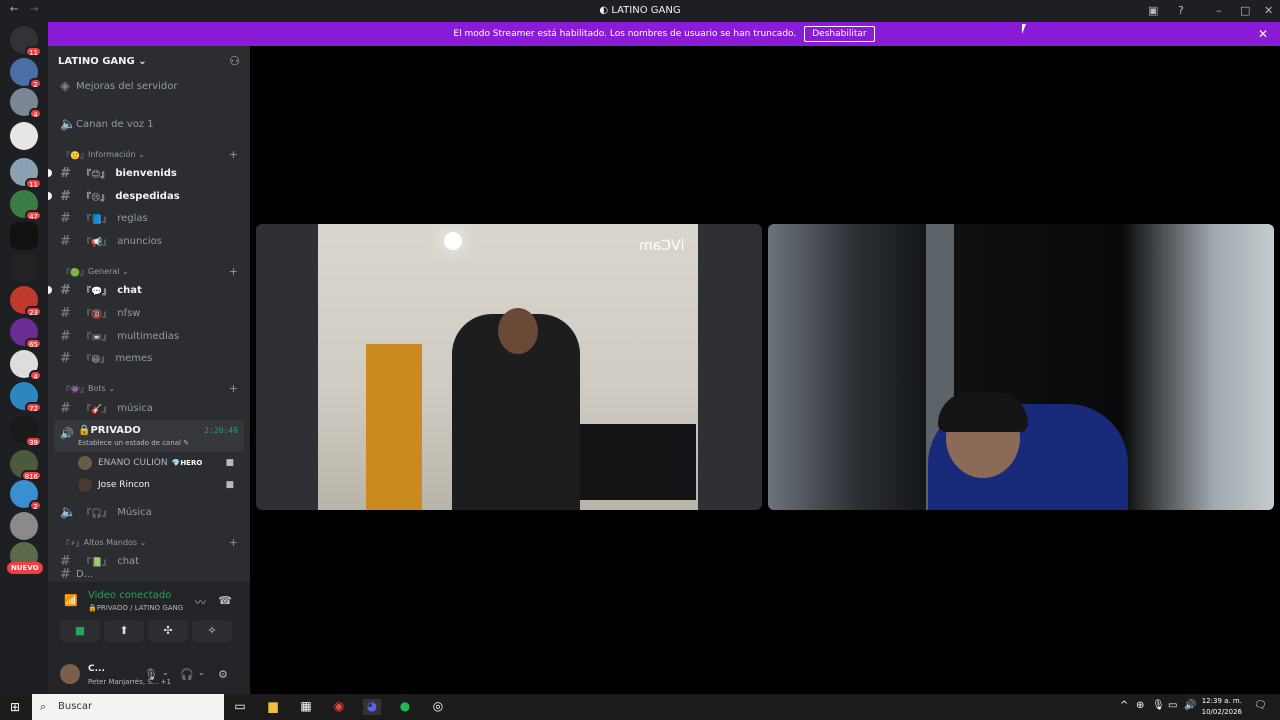 Image resolution: width=1280 pixels, height=720 pixels. Describe the element at coordinates (152, 388) in the screenshot. I see `category-bots: 『👾』 Bots ⌄ +` at that location.